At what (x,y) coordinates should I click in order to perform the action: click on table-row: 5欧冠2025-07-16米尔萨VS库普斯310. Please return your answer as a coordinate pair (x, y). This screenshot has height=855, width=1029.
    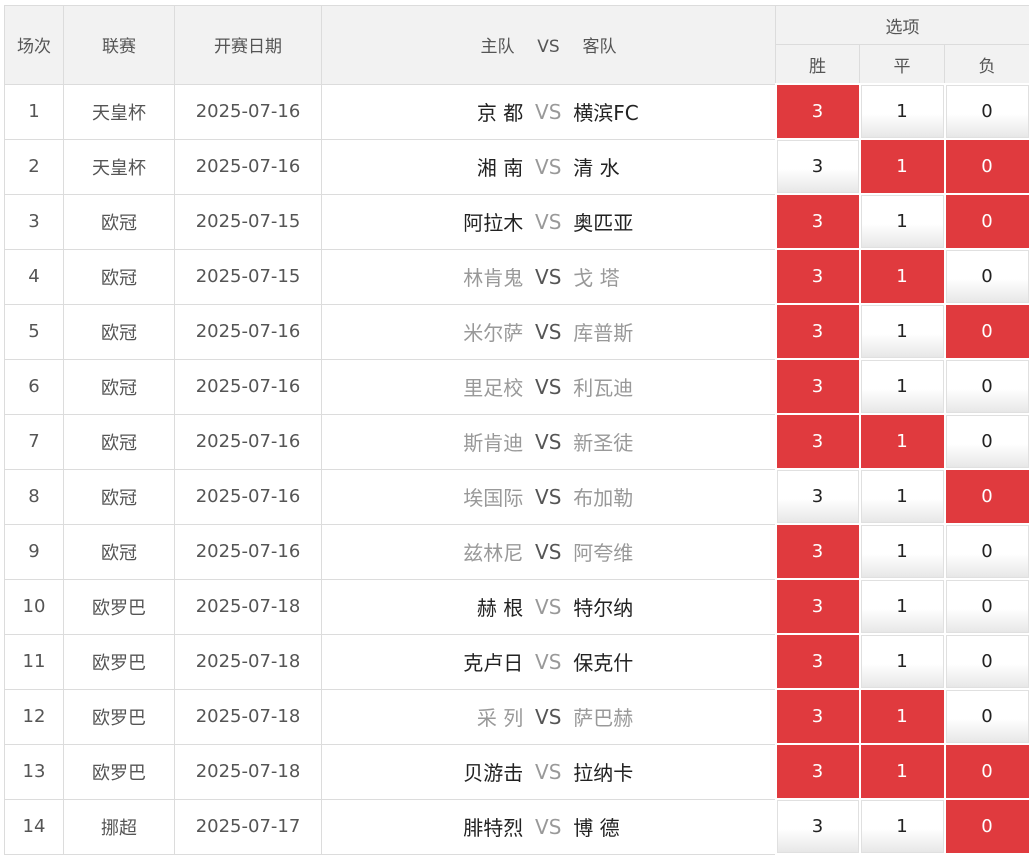
    Looking at the image, I should click on (517, 331).